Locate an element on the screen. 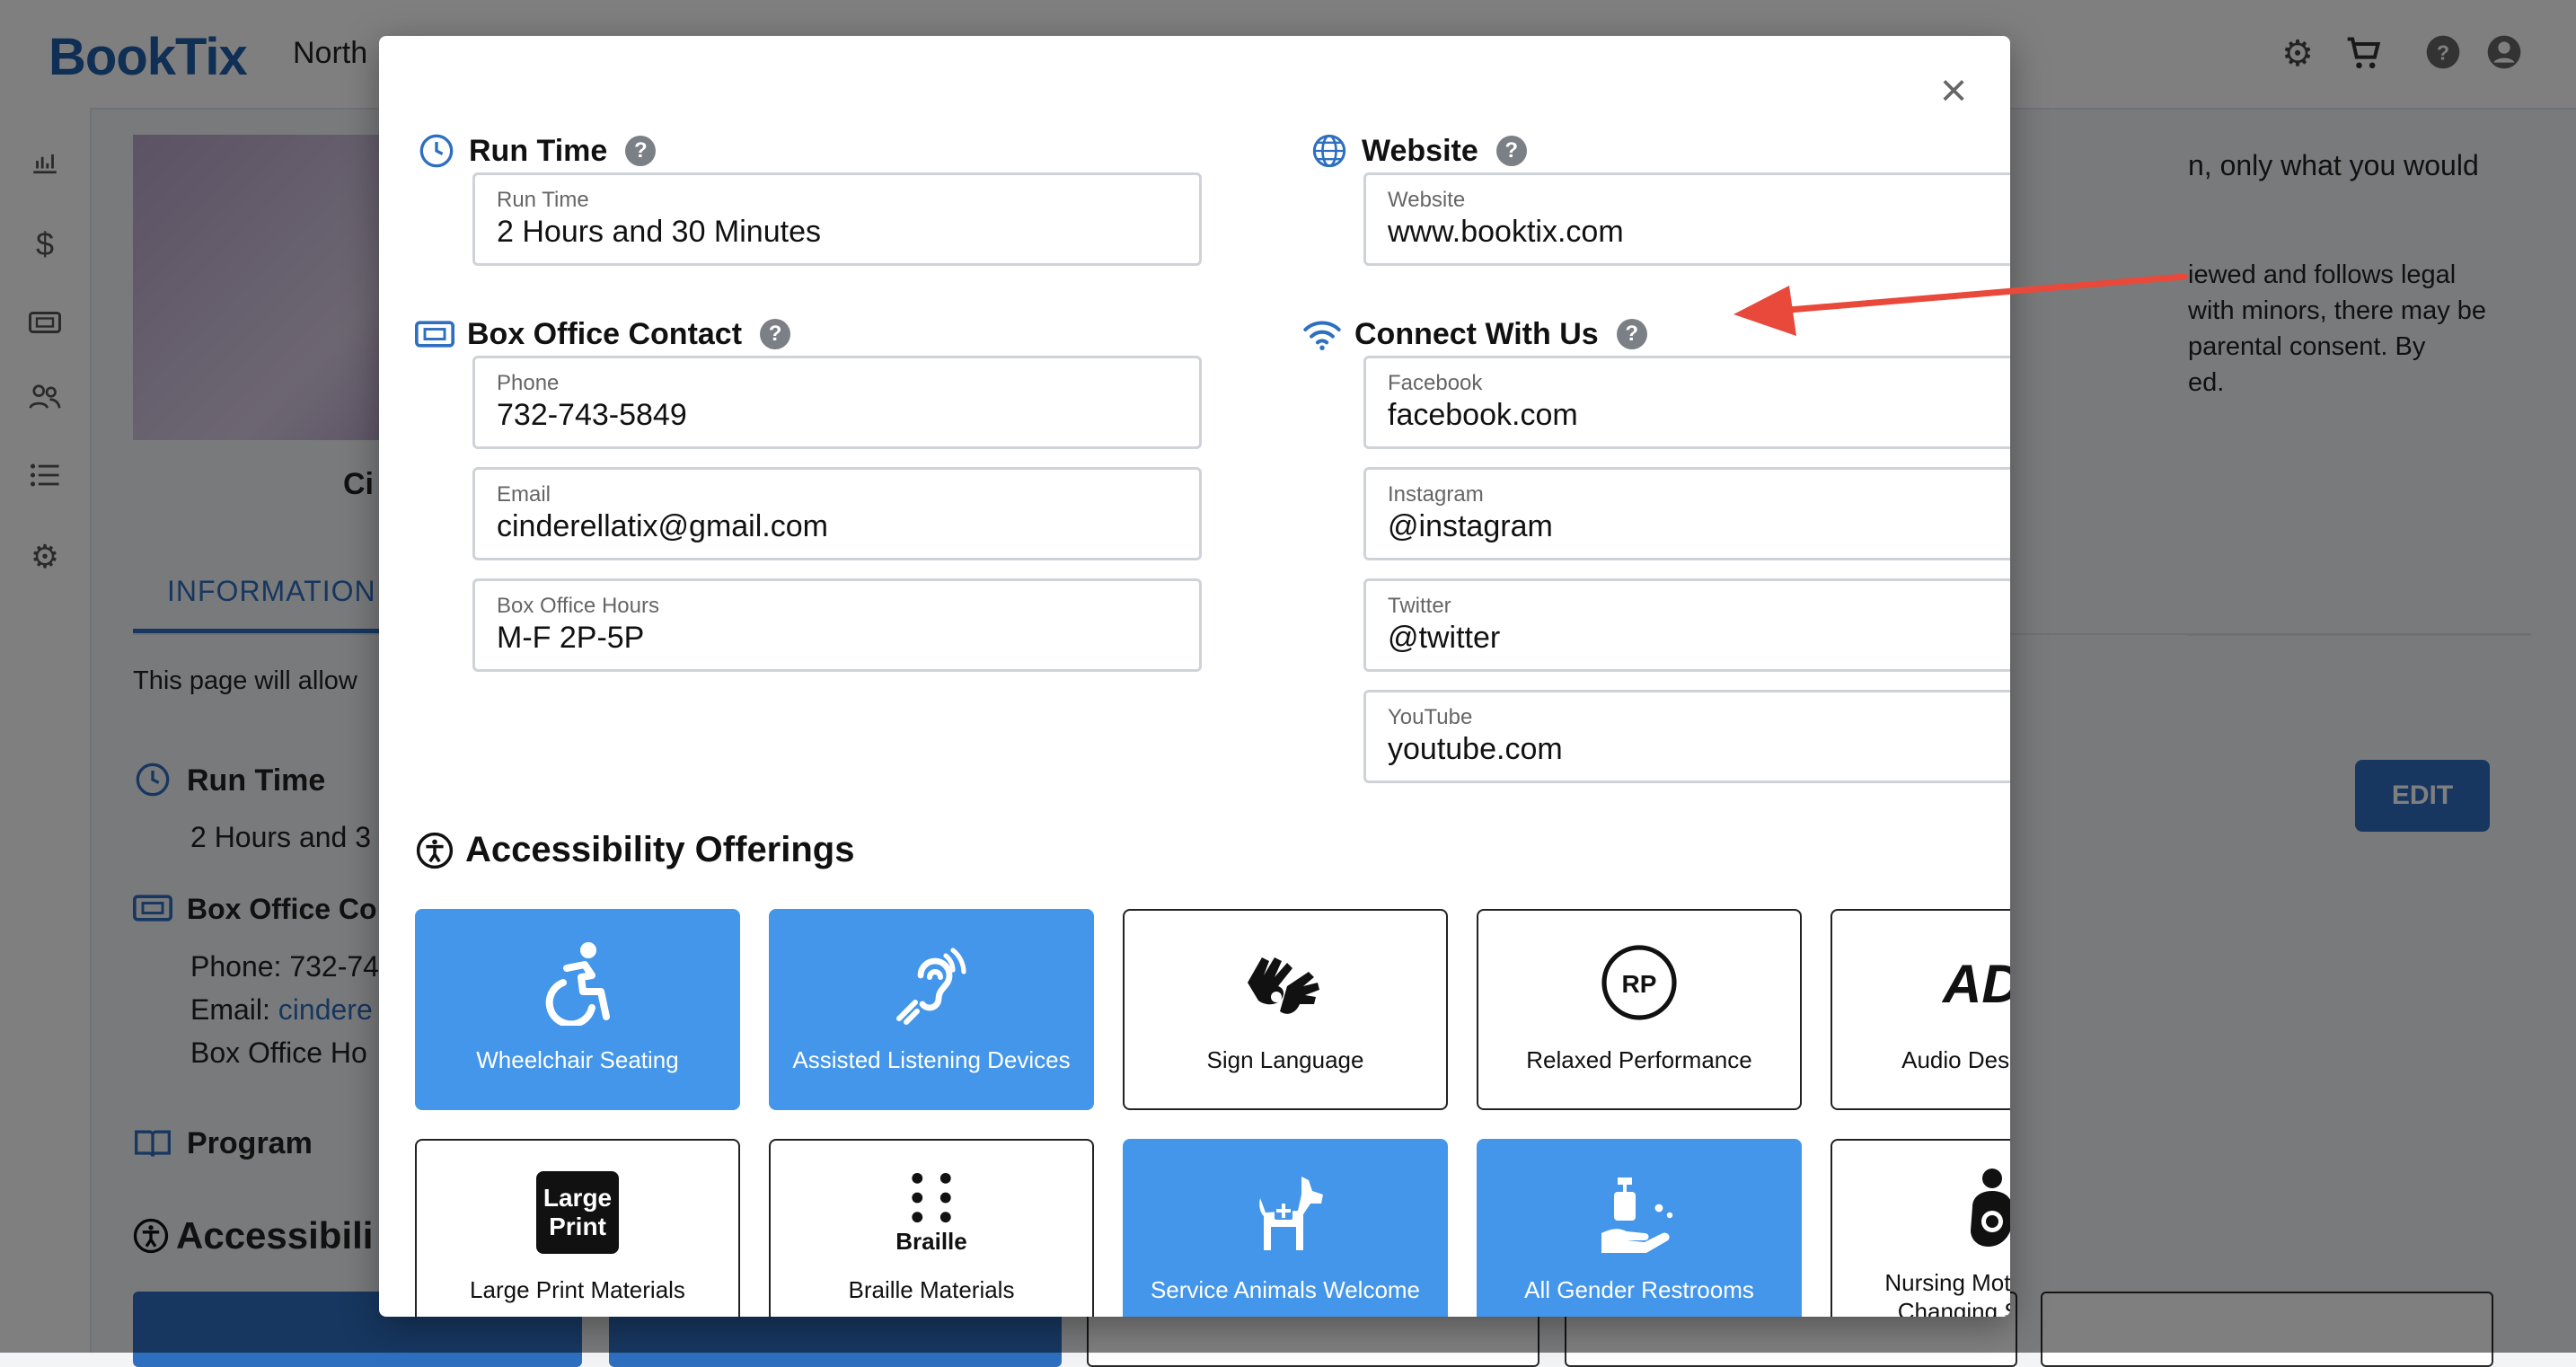 The width and height of the screenshot is (2576, 1367). wifi-icon is located at coordinates (1322, 334).